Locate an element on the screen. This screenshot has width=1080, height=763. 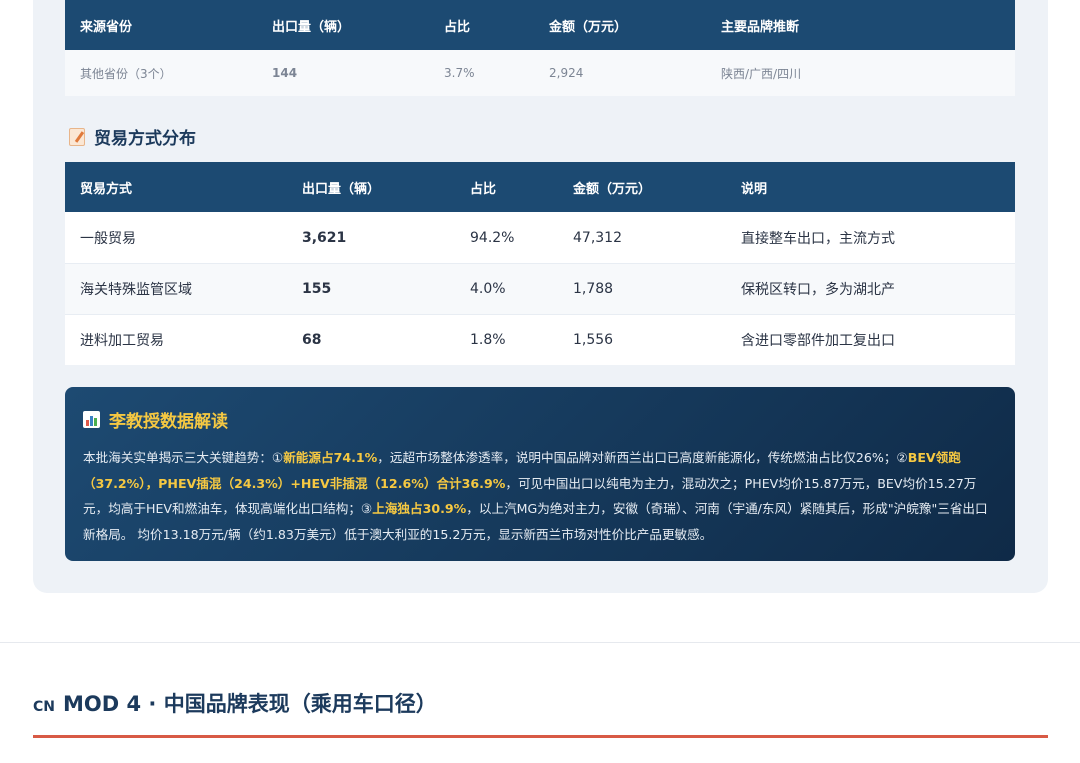
cell-share: 1.8% is located at coordinates (488, 340).